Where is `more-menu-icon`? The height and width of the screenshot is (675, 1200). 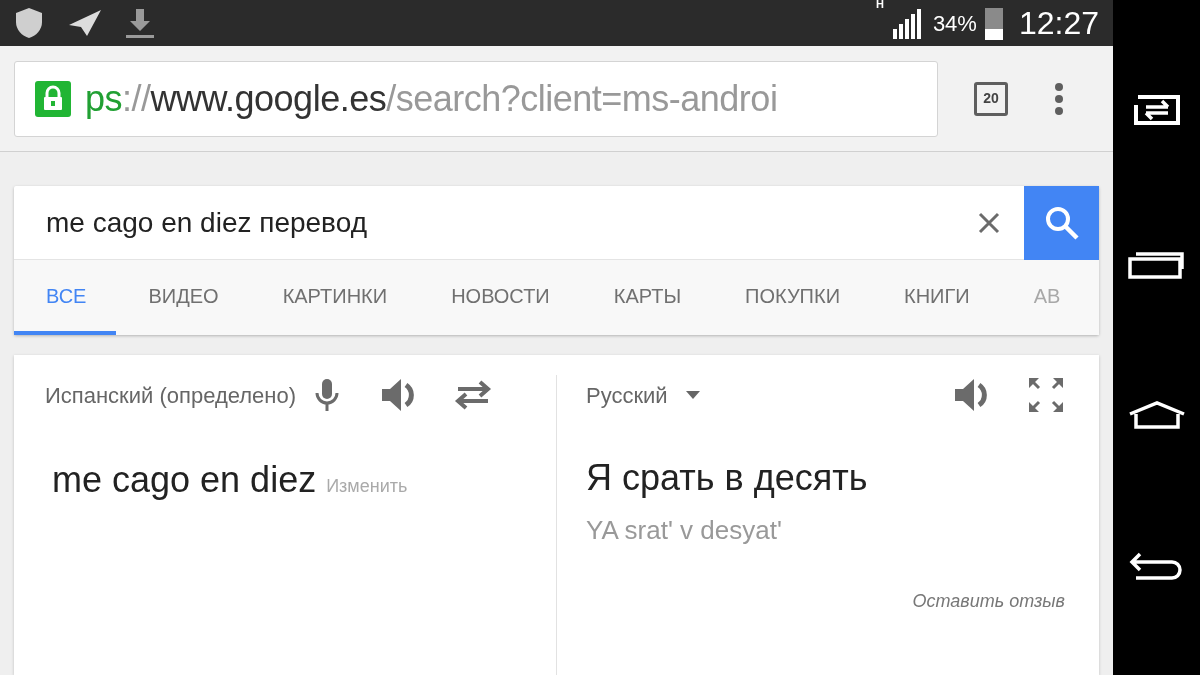 more-menu-icon is located at coordinates (1059, 98).